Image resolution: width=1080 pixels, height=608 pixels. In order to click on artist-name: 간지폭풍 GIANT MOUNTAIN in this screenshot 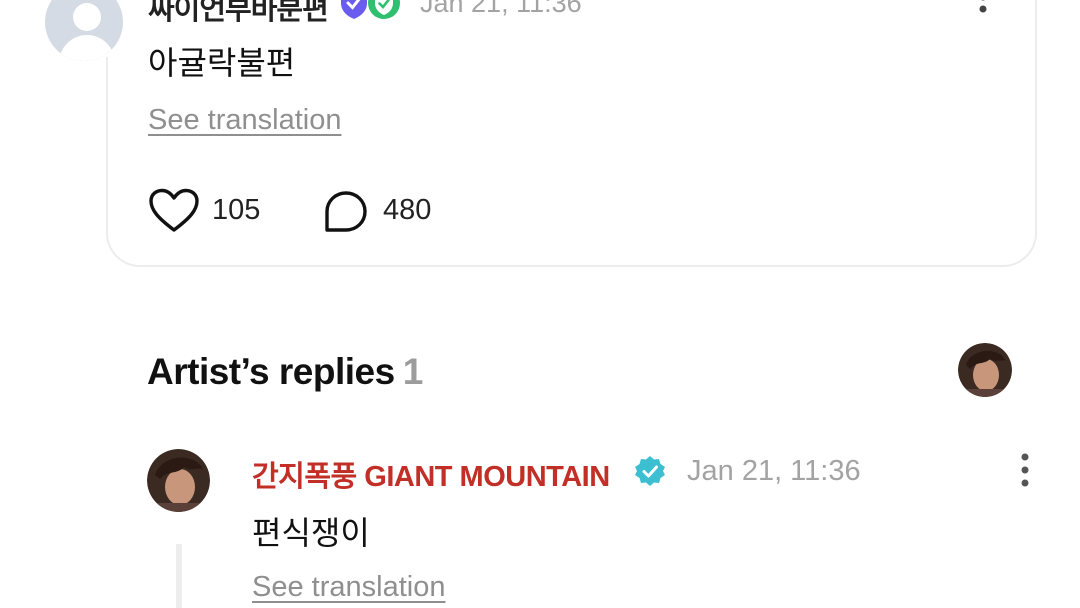, I will do `click(431, 474)`.